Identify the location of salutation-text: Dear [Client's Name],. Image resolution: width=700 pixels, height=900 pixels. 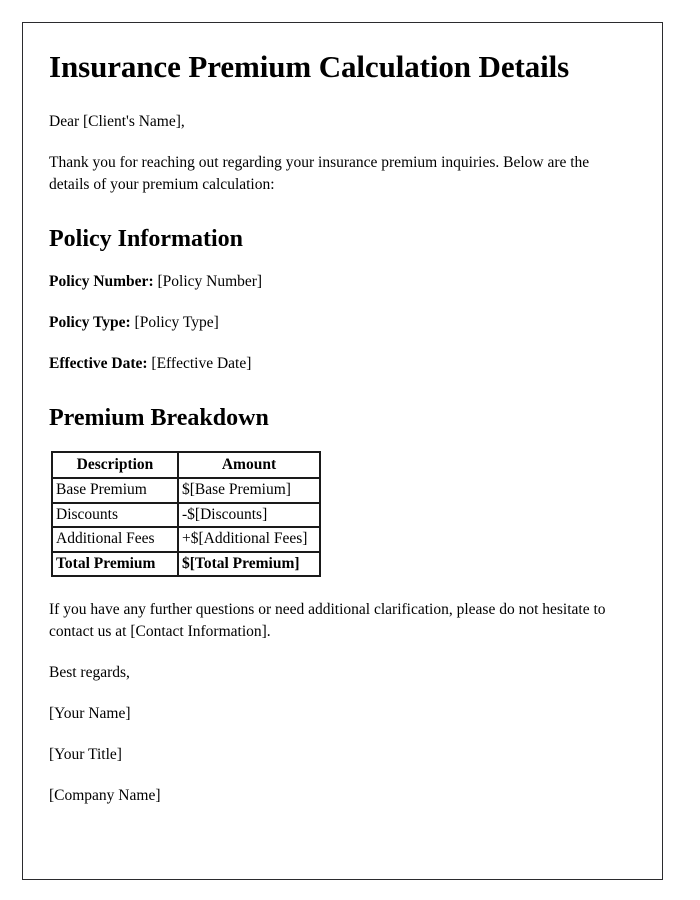
(117, 121).